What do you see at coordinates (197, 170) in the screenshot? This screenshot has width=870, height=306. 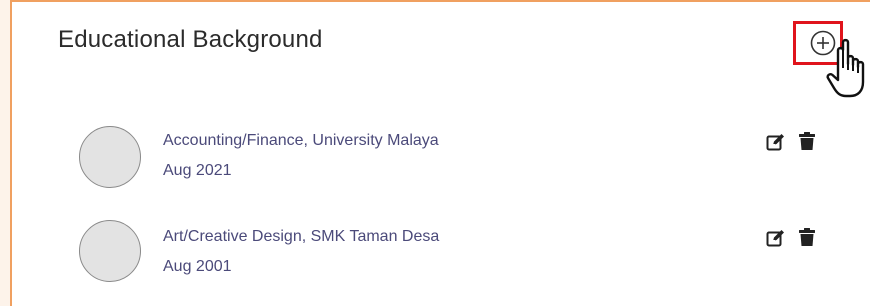 I see `entry-date: Aug 2021` at bounding box center [197, 170].